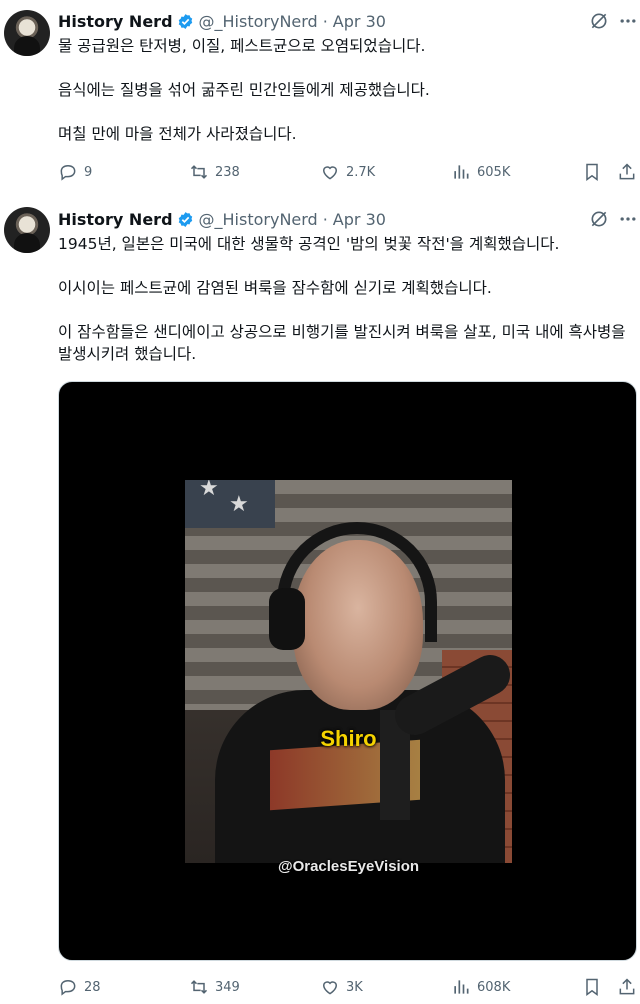  I want to click on tweet-paragraph: 이시이는 페스트균에 감염된 벼룩을 잠수함에 싣기로 계획했습니다., so click(275, 288).